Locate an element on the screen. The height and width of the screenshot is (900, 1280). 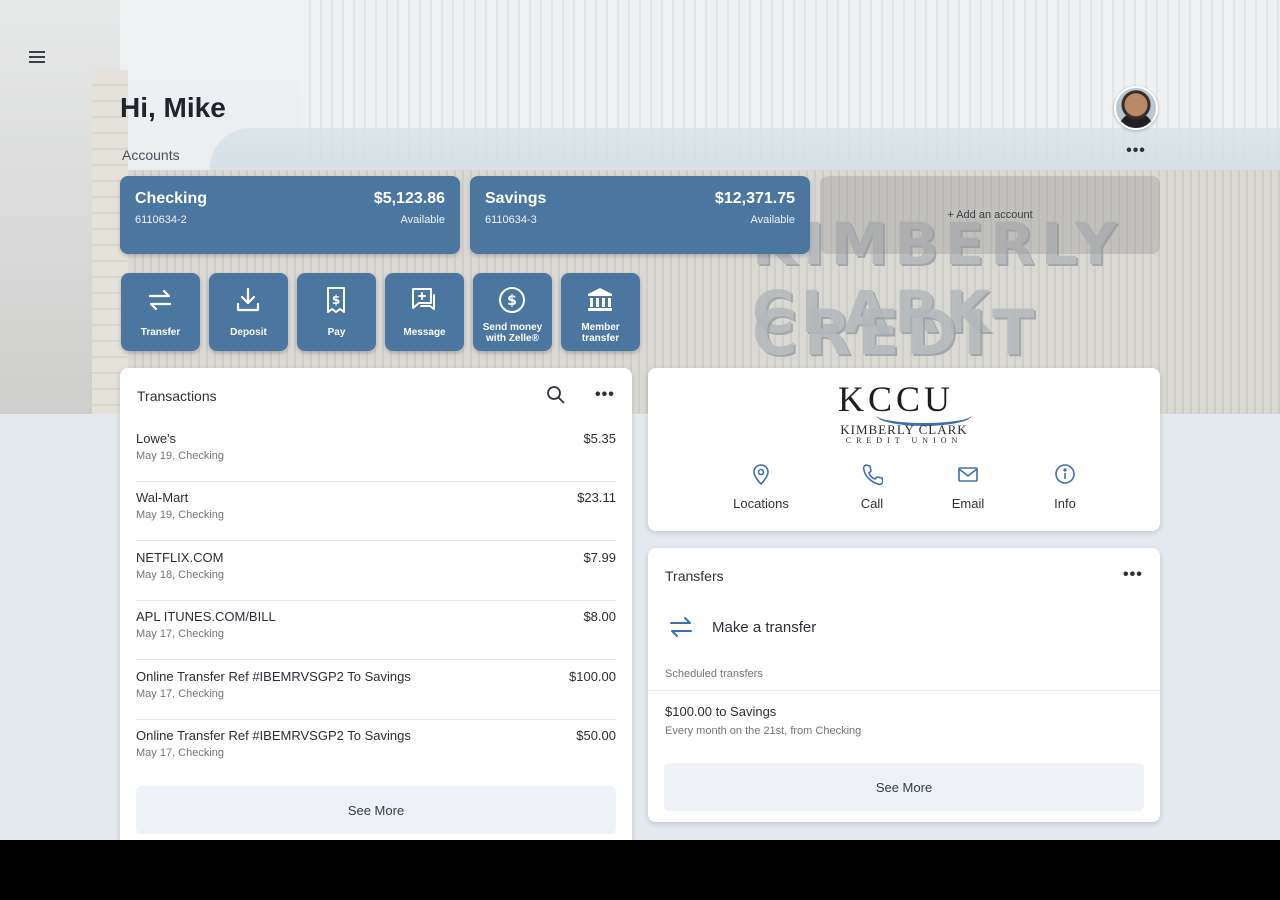
greeting-title: Hi, Mike is located at coordinates (173, 107).